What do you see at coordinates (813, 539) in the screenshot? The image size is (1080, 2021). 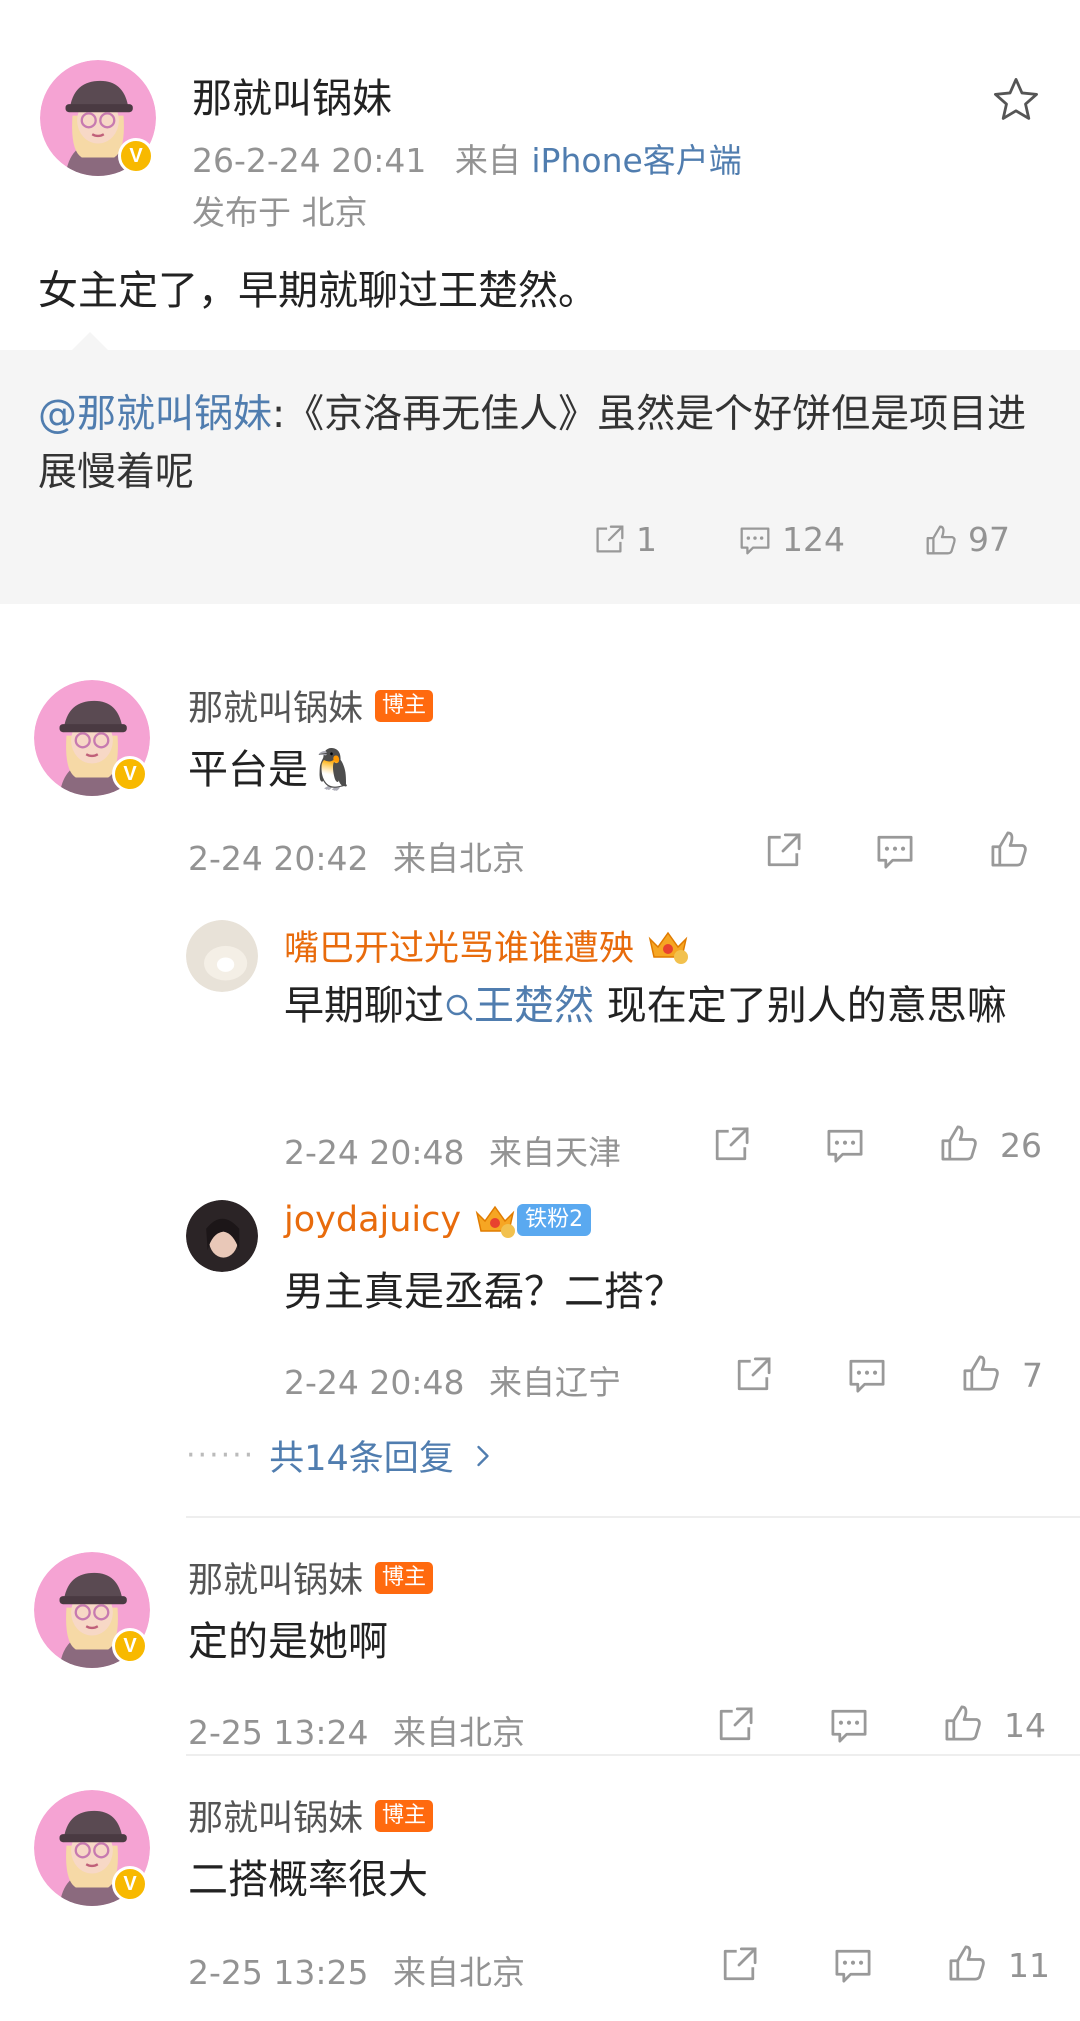 I see `repost-comment-count: 124` at bounding box center [813, 539].